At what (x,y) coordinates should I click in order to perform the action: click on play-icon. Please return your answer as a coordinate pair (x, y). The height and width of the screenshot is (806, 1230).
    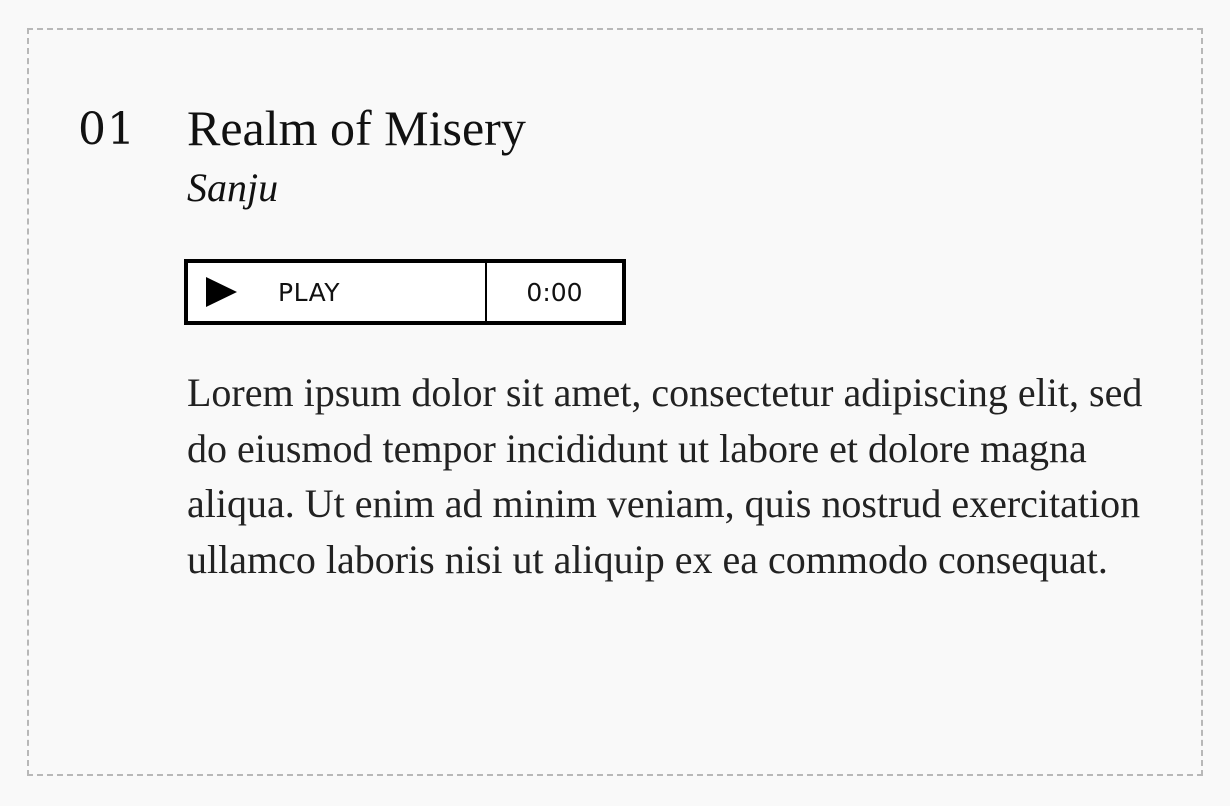
    Looking at the image, I should click on (221, 292).